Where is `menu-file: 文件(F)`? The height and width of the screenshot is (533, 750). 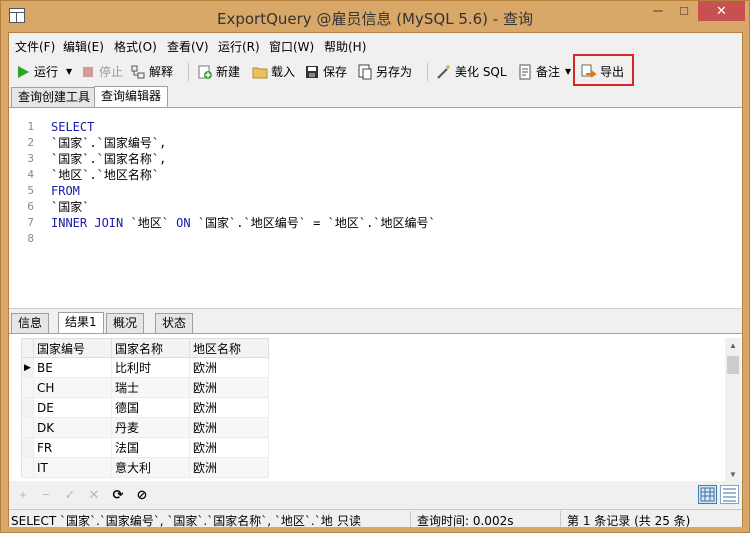 menu-file: 文件(F) is located at coordinates (35, 46).